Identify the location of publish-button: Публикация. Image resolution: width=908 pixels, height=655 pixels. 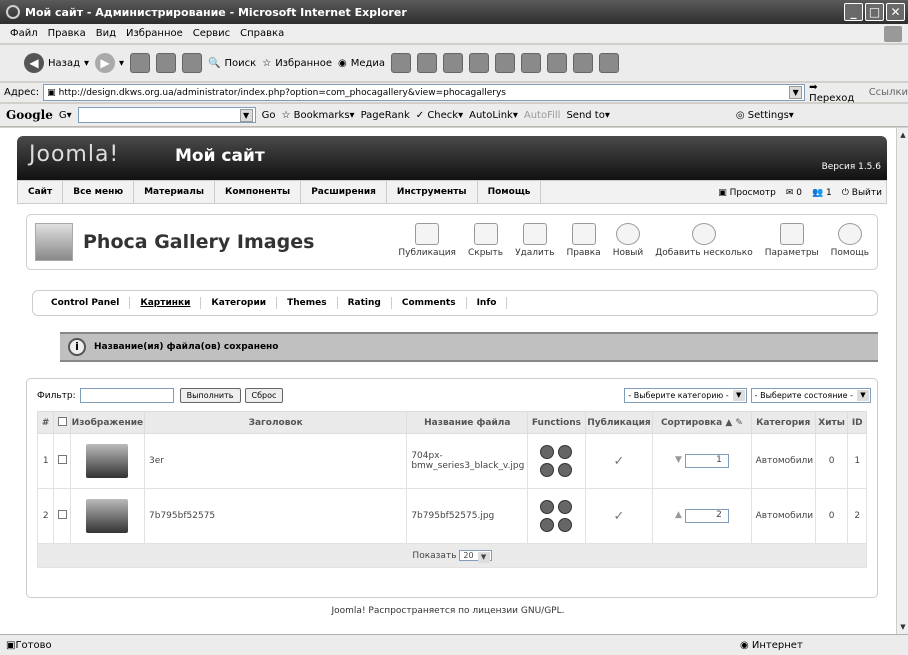
(427, 240).